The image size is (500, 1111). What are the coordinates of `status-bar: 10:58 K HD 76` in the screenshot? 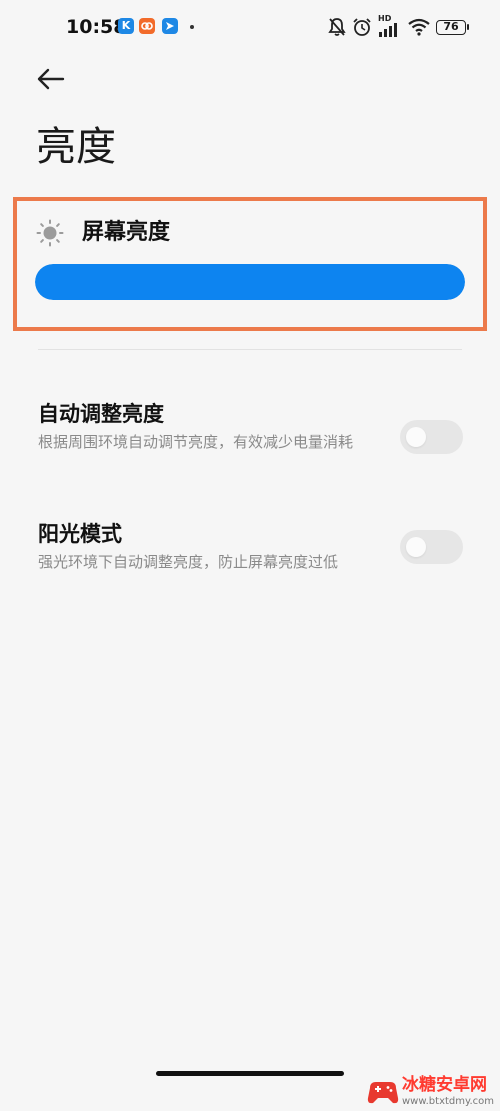 It's located at (250, 28).